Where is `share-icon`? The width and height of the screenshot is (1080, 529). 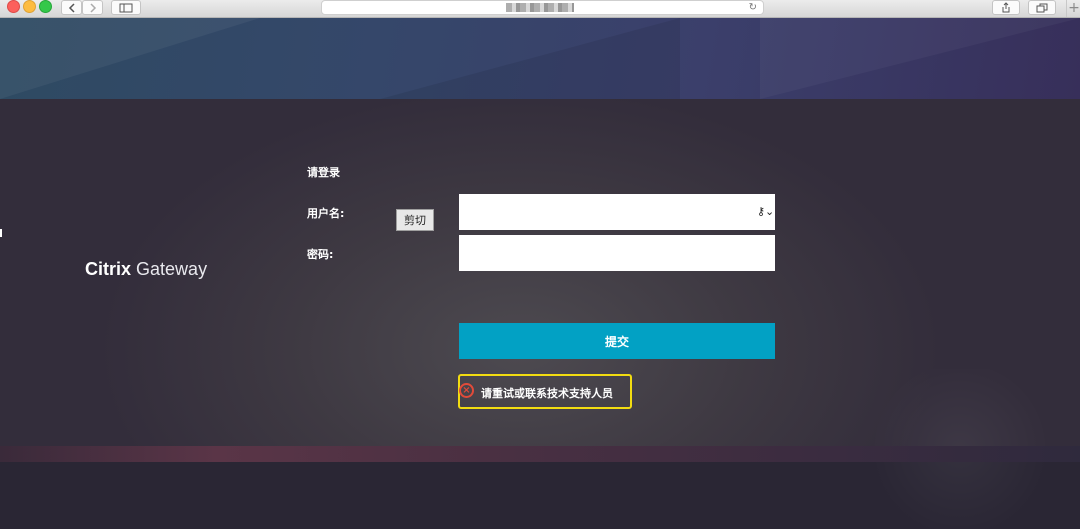 share-icon is located at coordinates (1006, 7).